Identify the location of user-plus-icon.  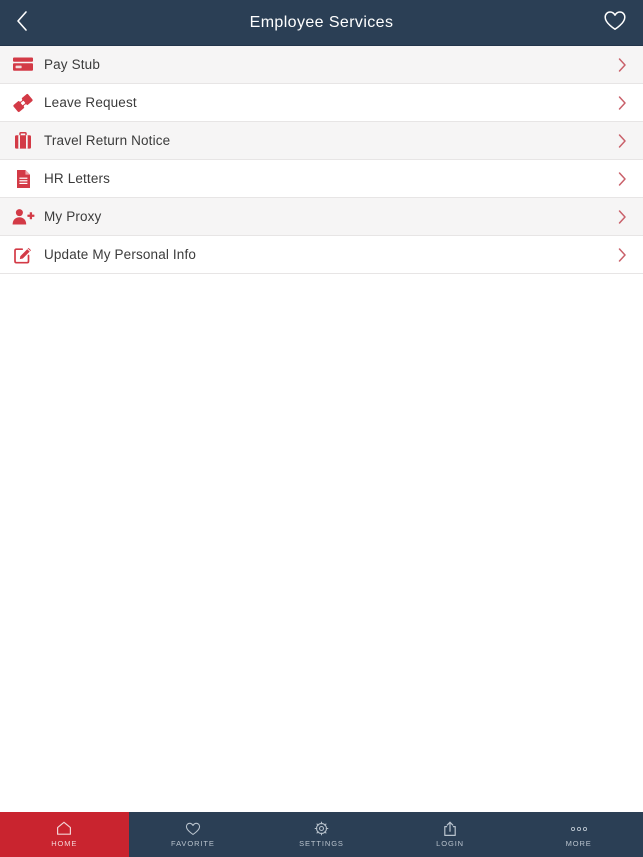
(23, 217).